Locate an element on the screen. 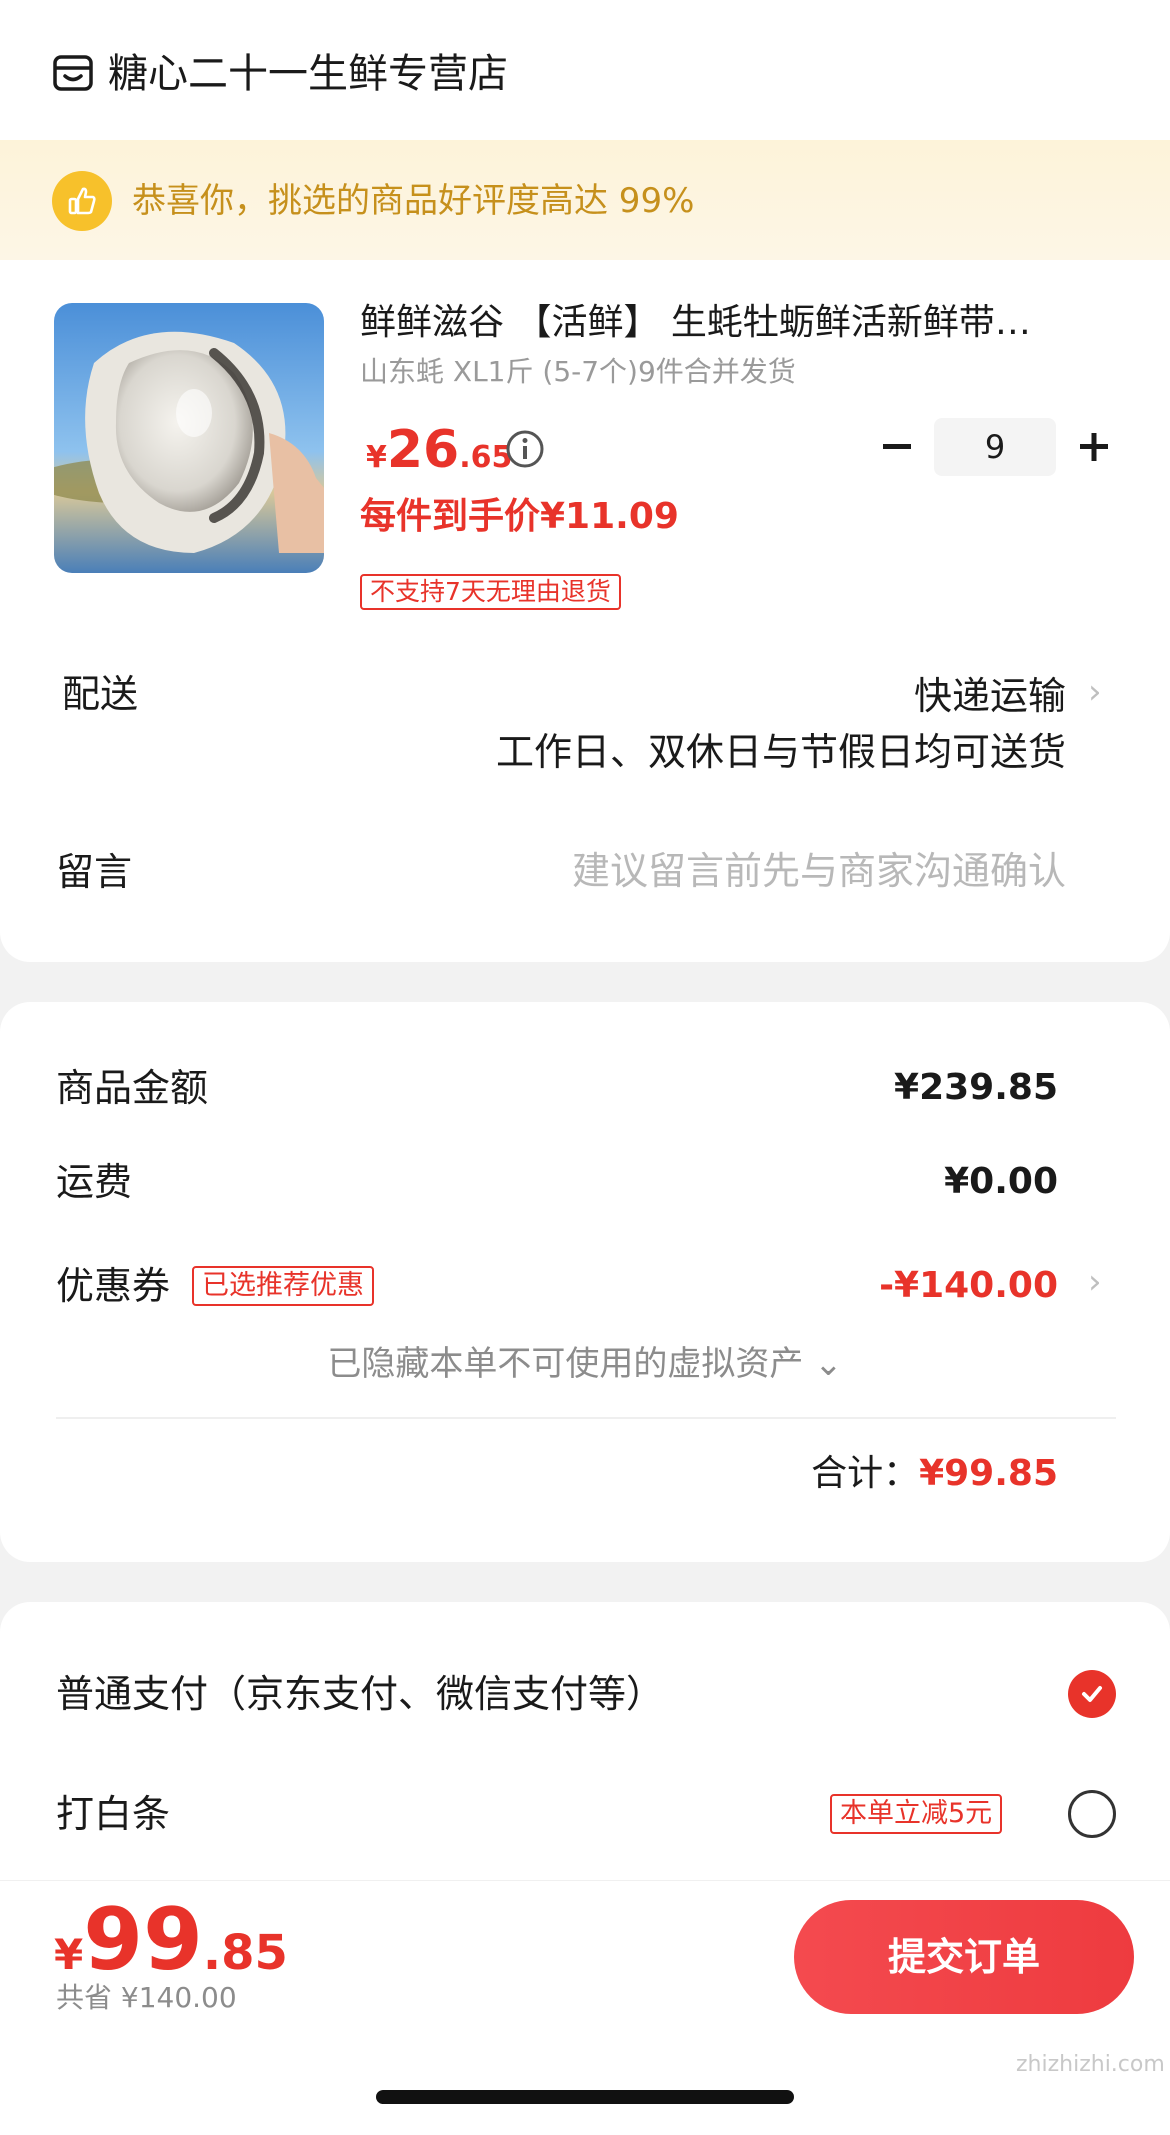  goods-amount-value: ¥239.85 is located at coordinates (976, 1087).